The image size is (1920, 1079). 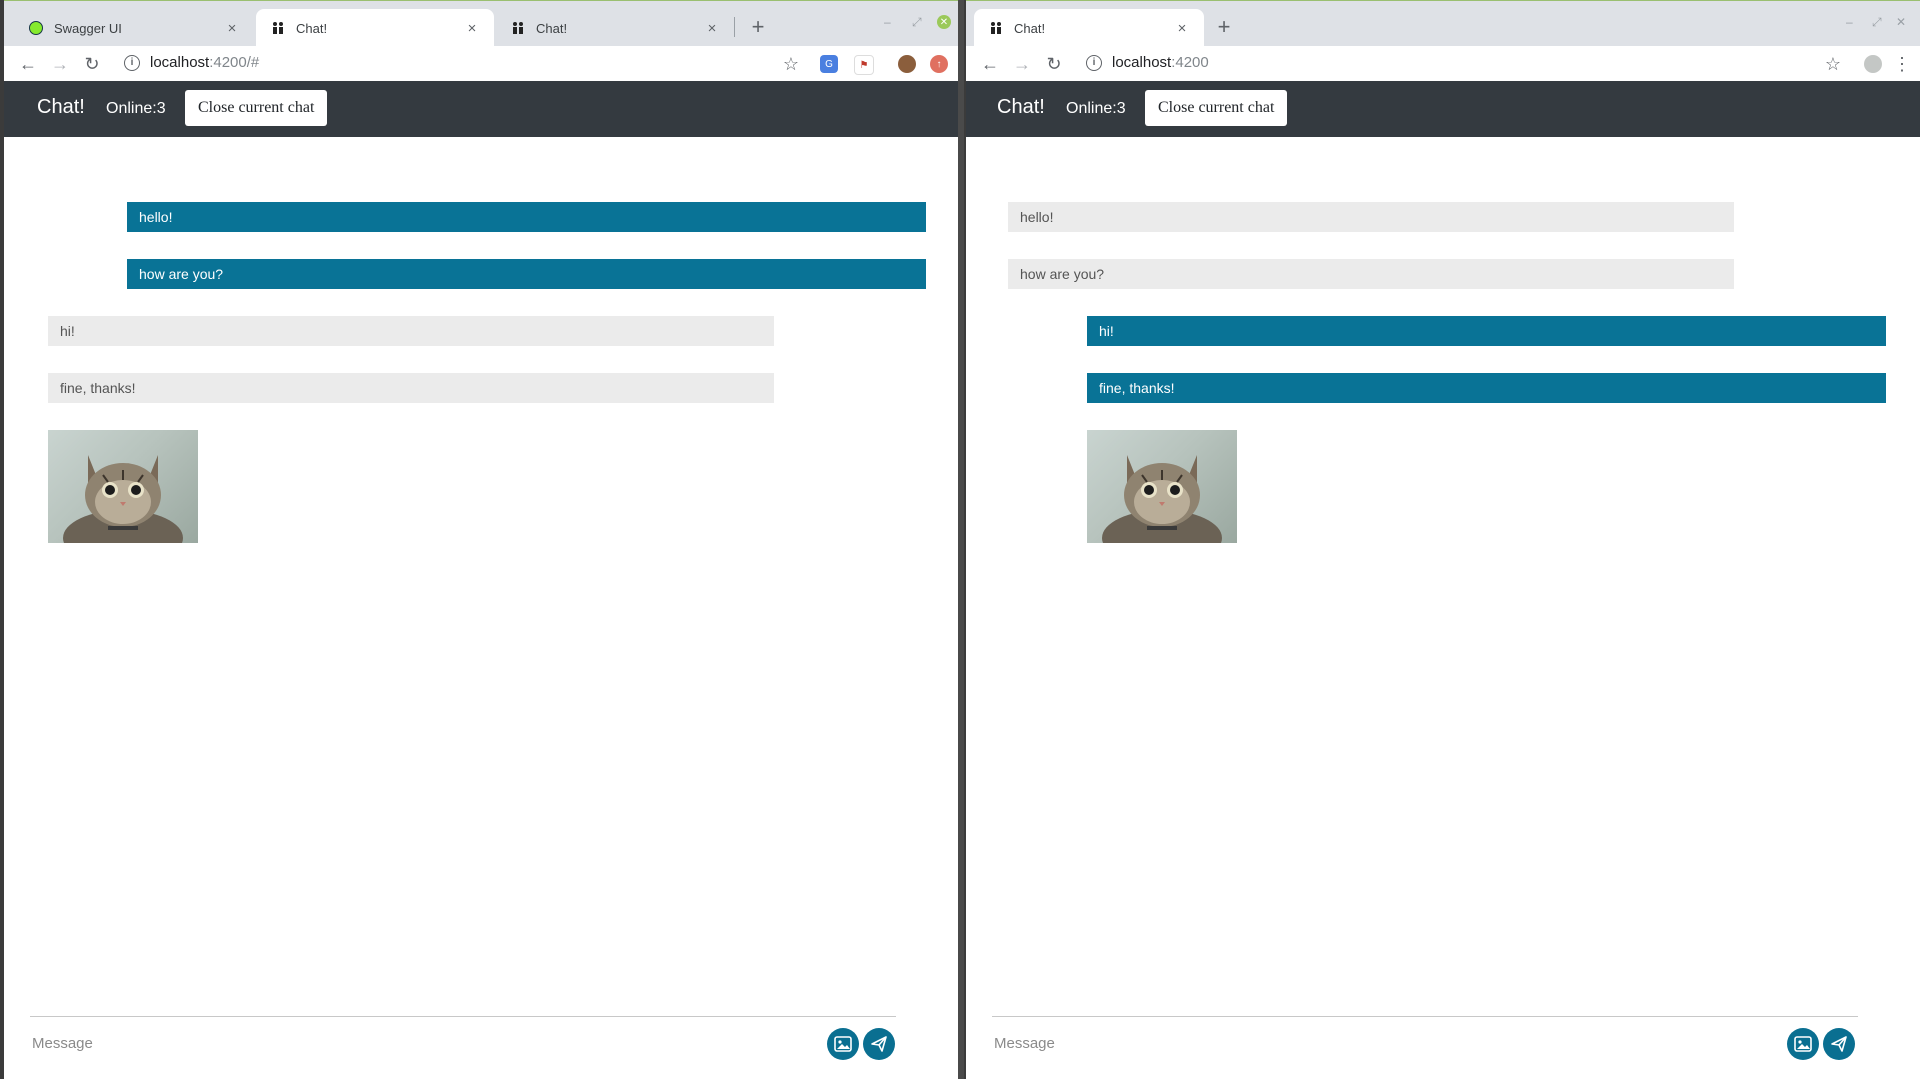 What do you see at coordinates (526, 274) in the screenshot?
I see `message-bubble-outgoing: how are you?` at bounding box center [526, 274].